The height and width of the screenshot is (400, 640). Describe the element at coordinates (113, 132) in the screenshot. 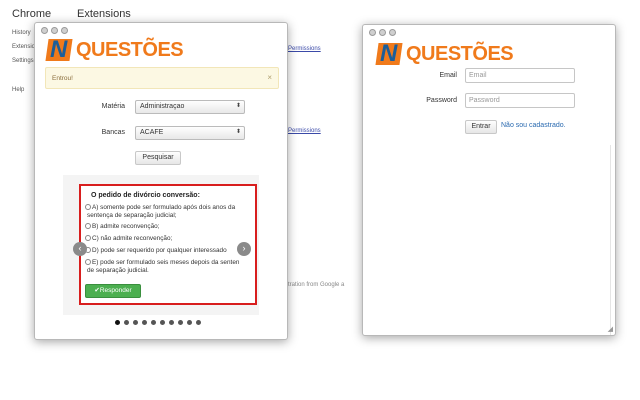

I see `bancas-label: Bancas` at that location.